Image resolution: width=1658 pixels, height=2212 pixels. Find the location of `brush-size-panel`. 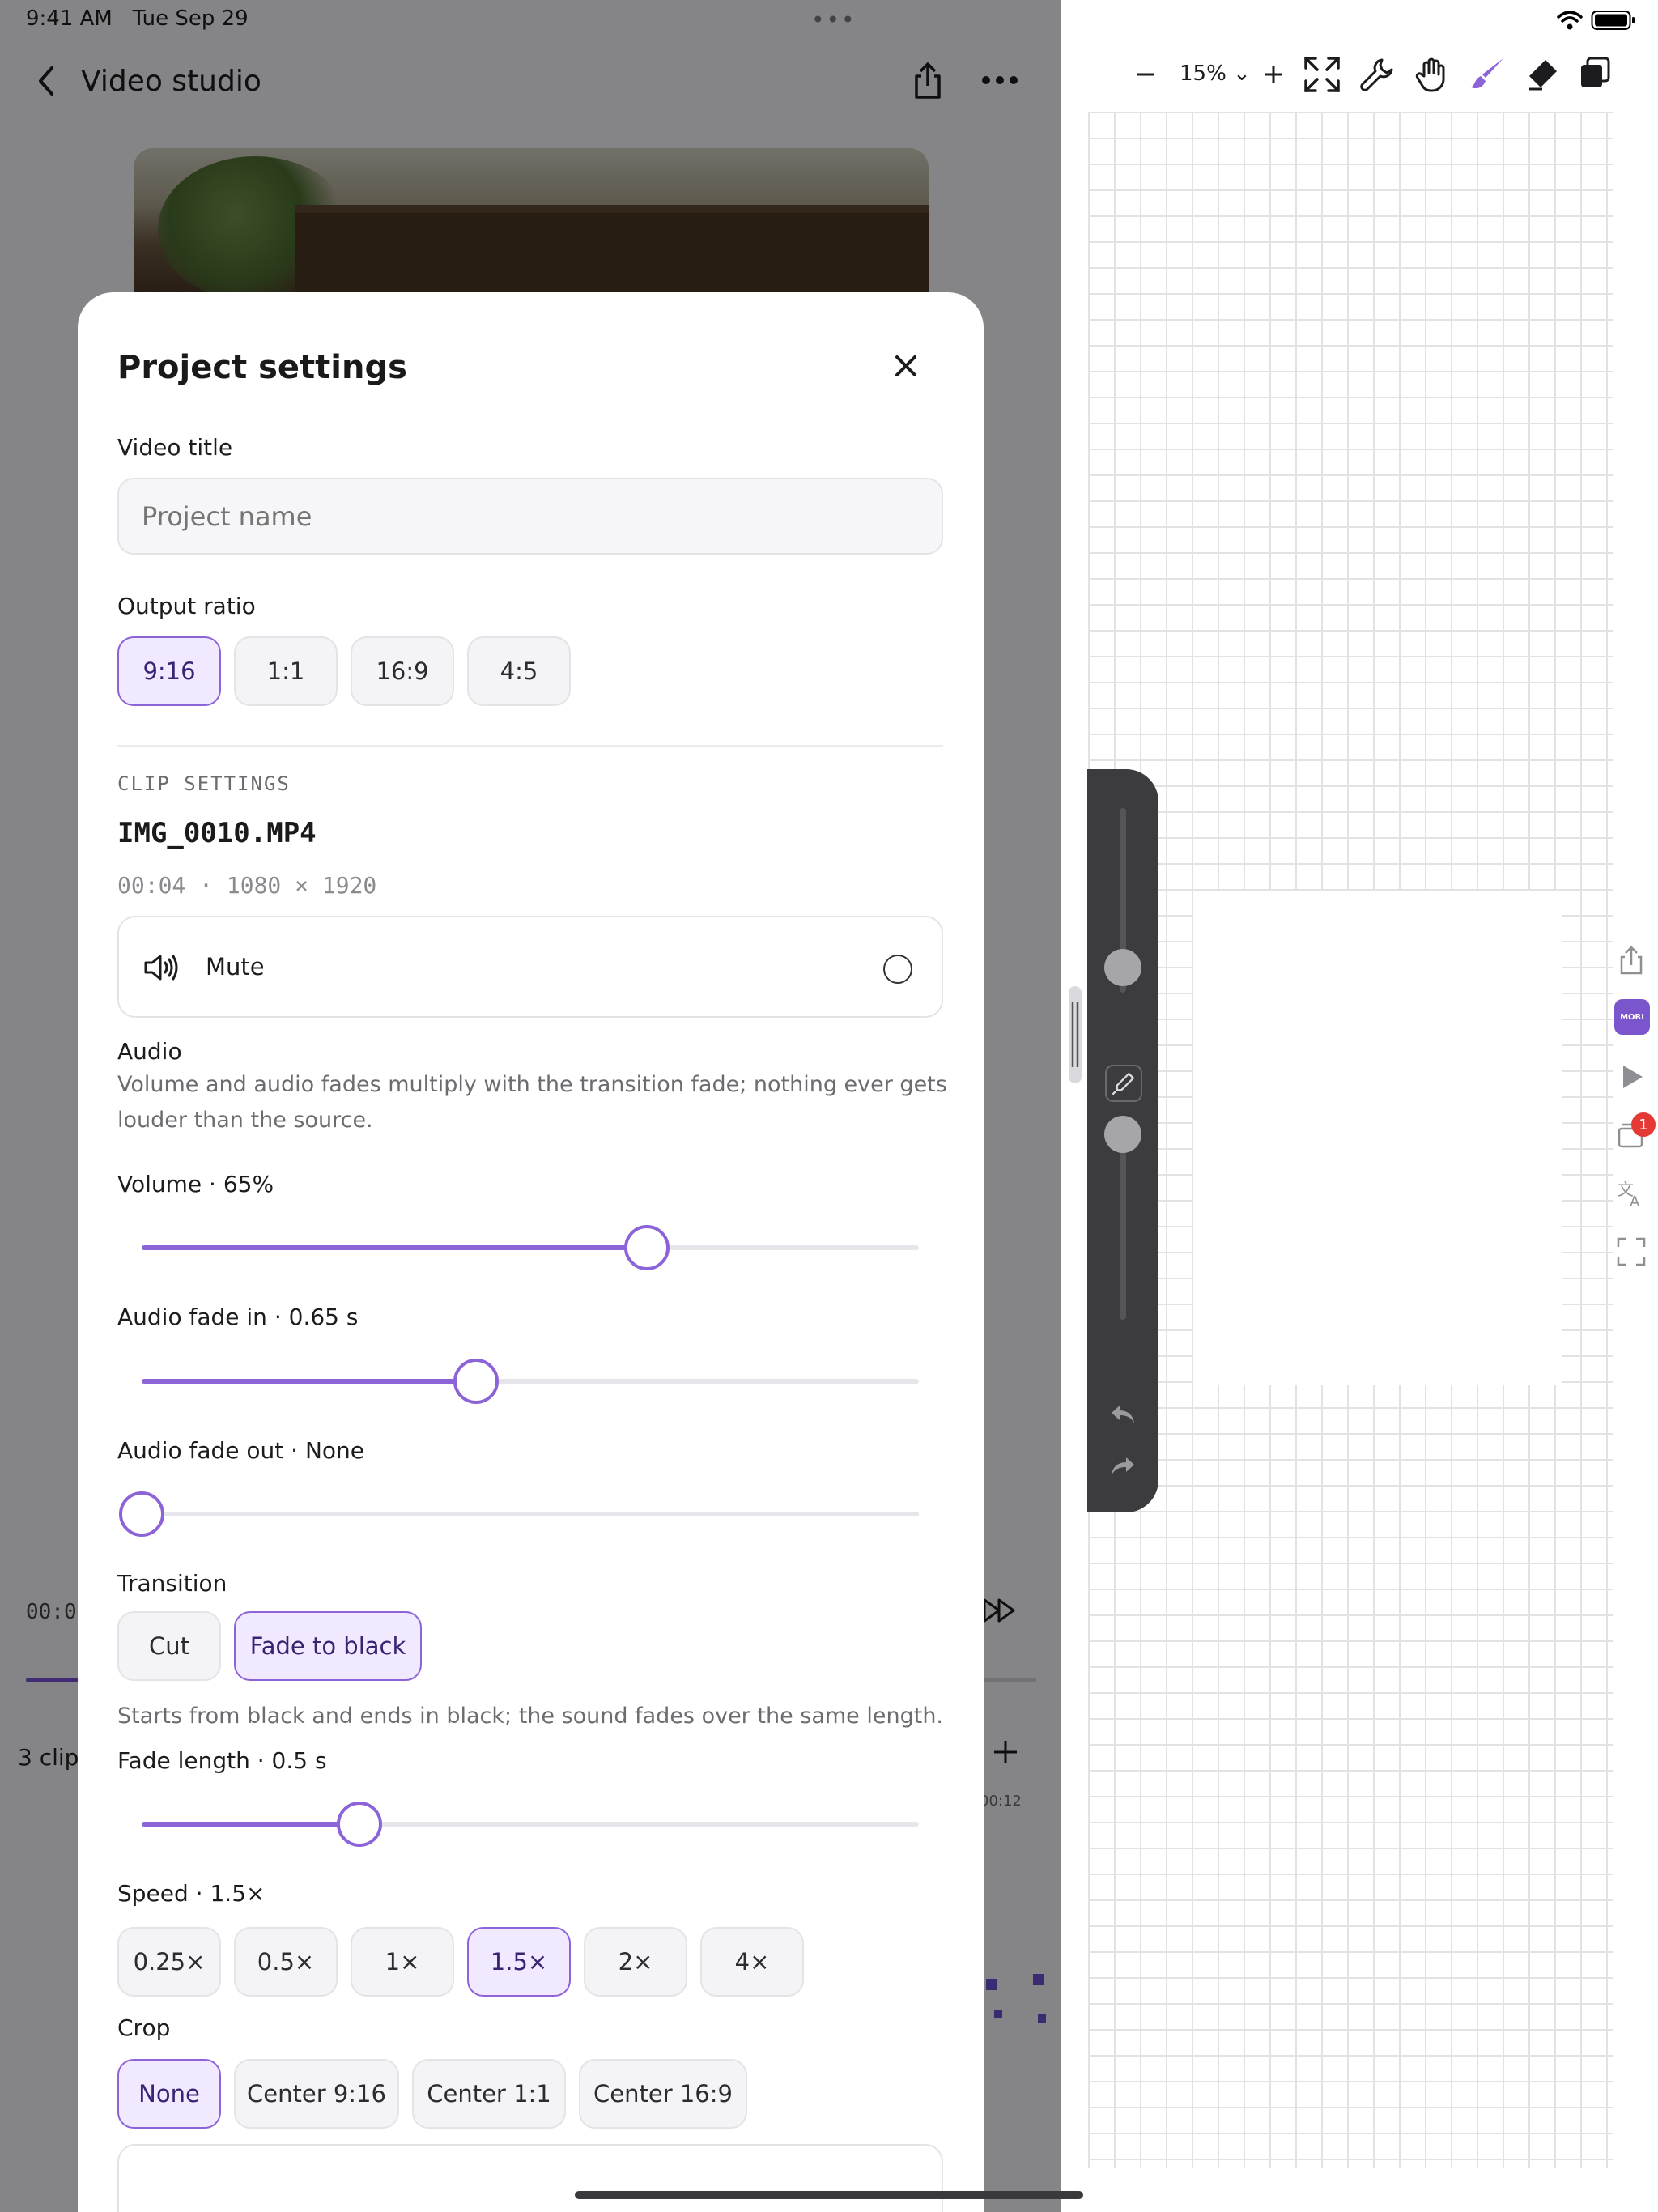

brush-size-panel is located at coordinates (1122, 1140).